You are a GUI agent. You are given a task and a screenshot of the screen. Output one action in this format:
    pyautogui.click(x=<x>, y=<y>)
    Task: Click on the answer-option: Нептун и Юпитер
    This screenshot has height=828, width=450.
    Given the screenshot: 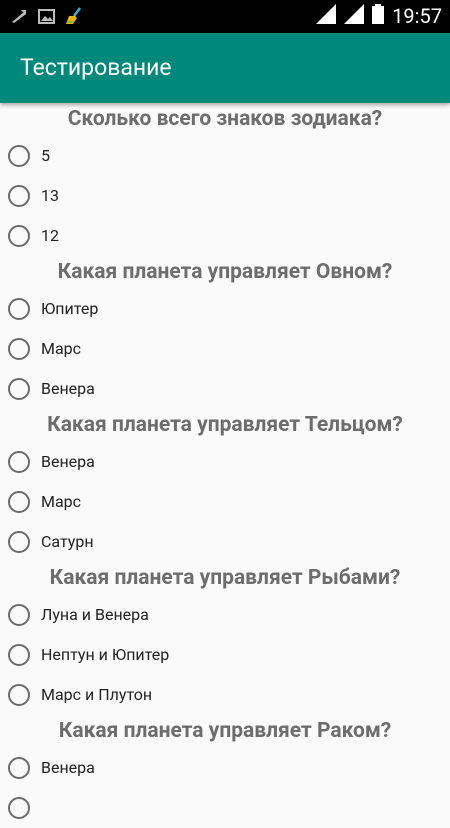 What is the action you would take?
    pyautogui.click(x=225, y=655)
    